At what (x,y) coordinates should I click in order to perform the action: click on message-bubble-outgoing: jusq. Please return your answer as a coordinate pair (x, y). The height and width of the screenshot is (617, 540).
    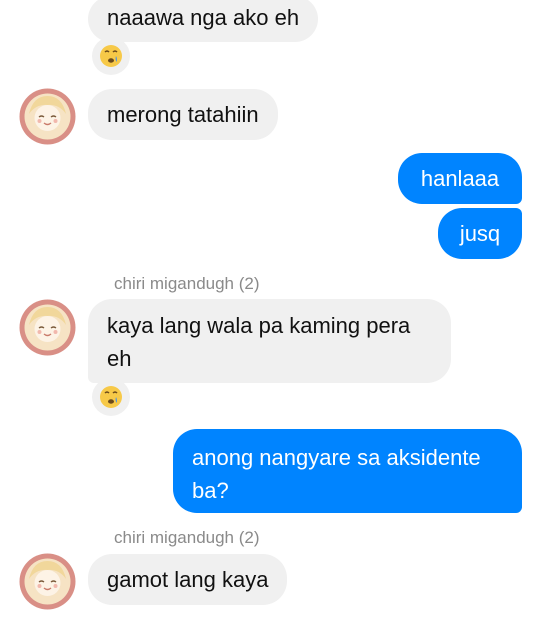
    Looking at the image, I should click on (480, 233).